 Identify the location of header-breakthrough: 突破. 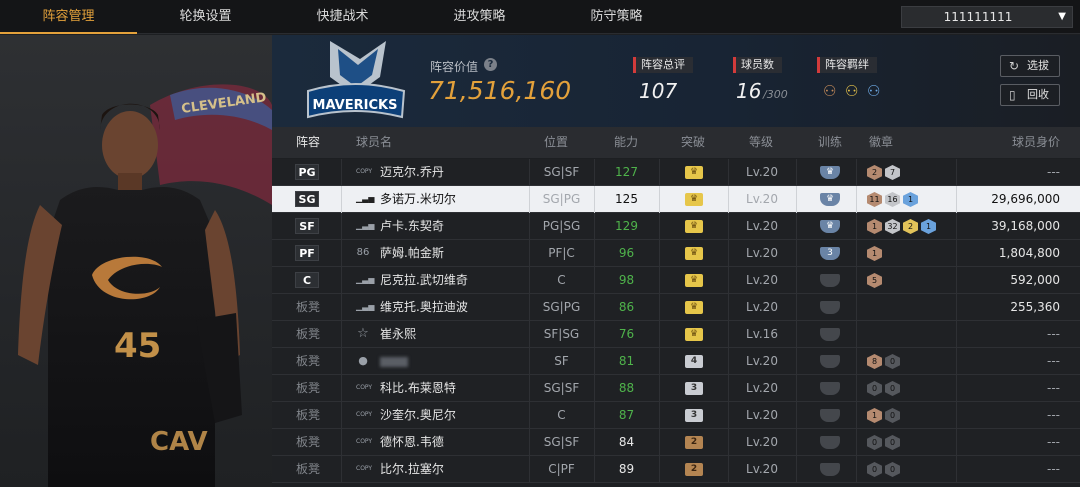
(693, 142).